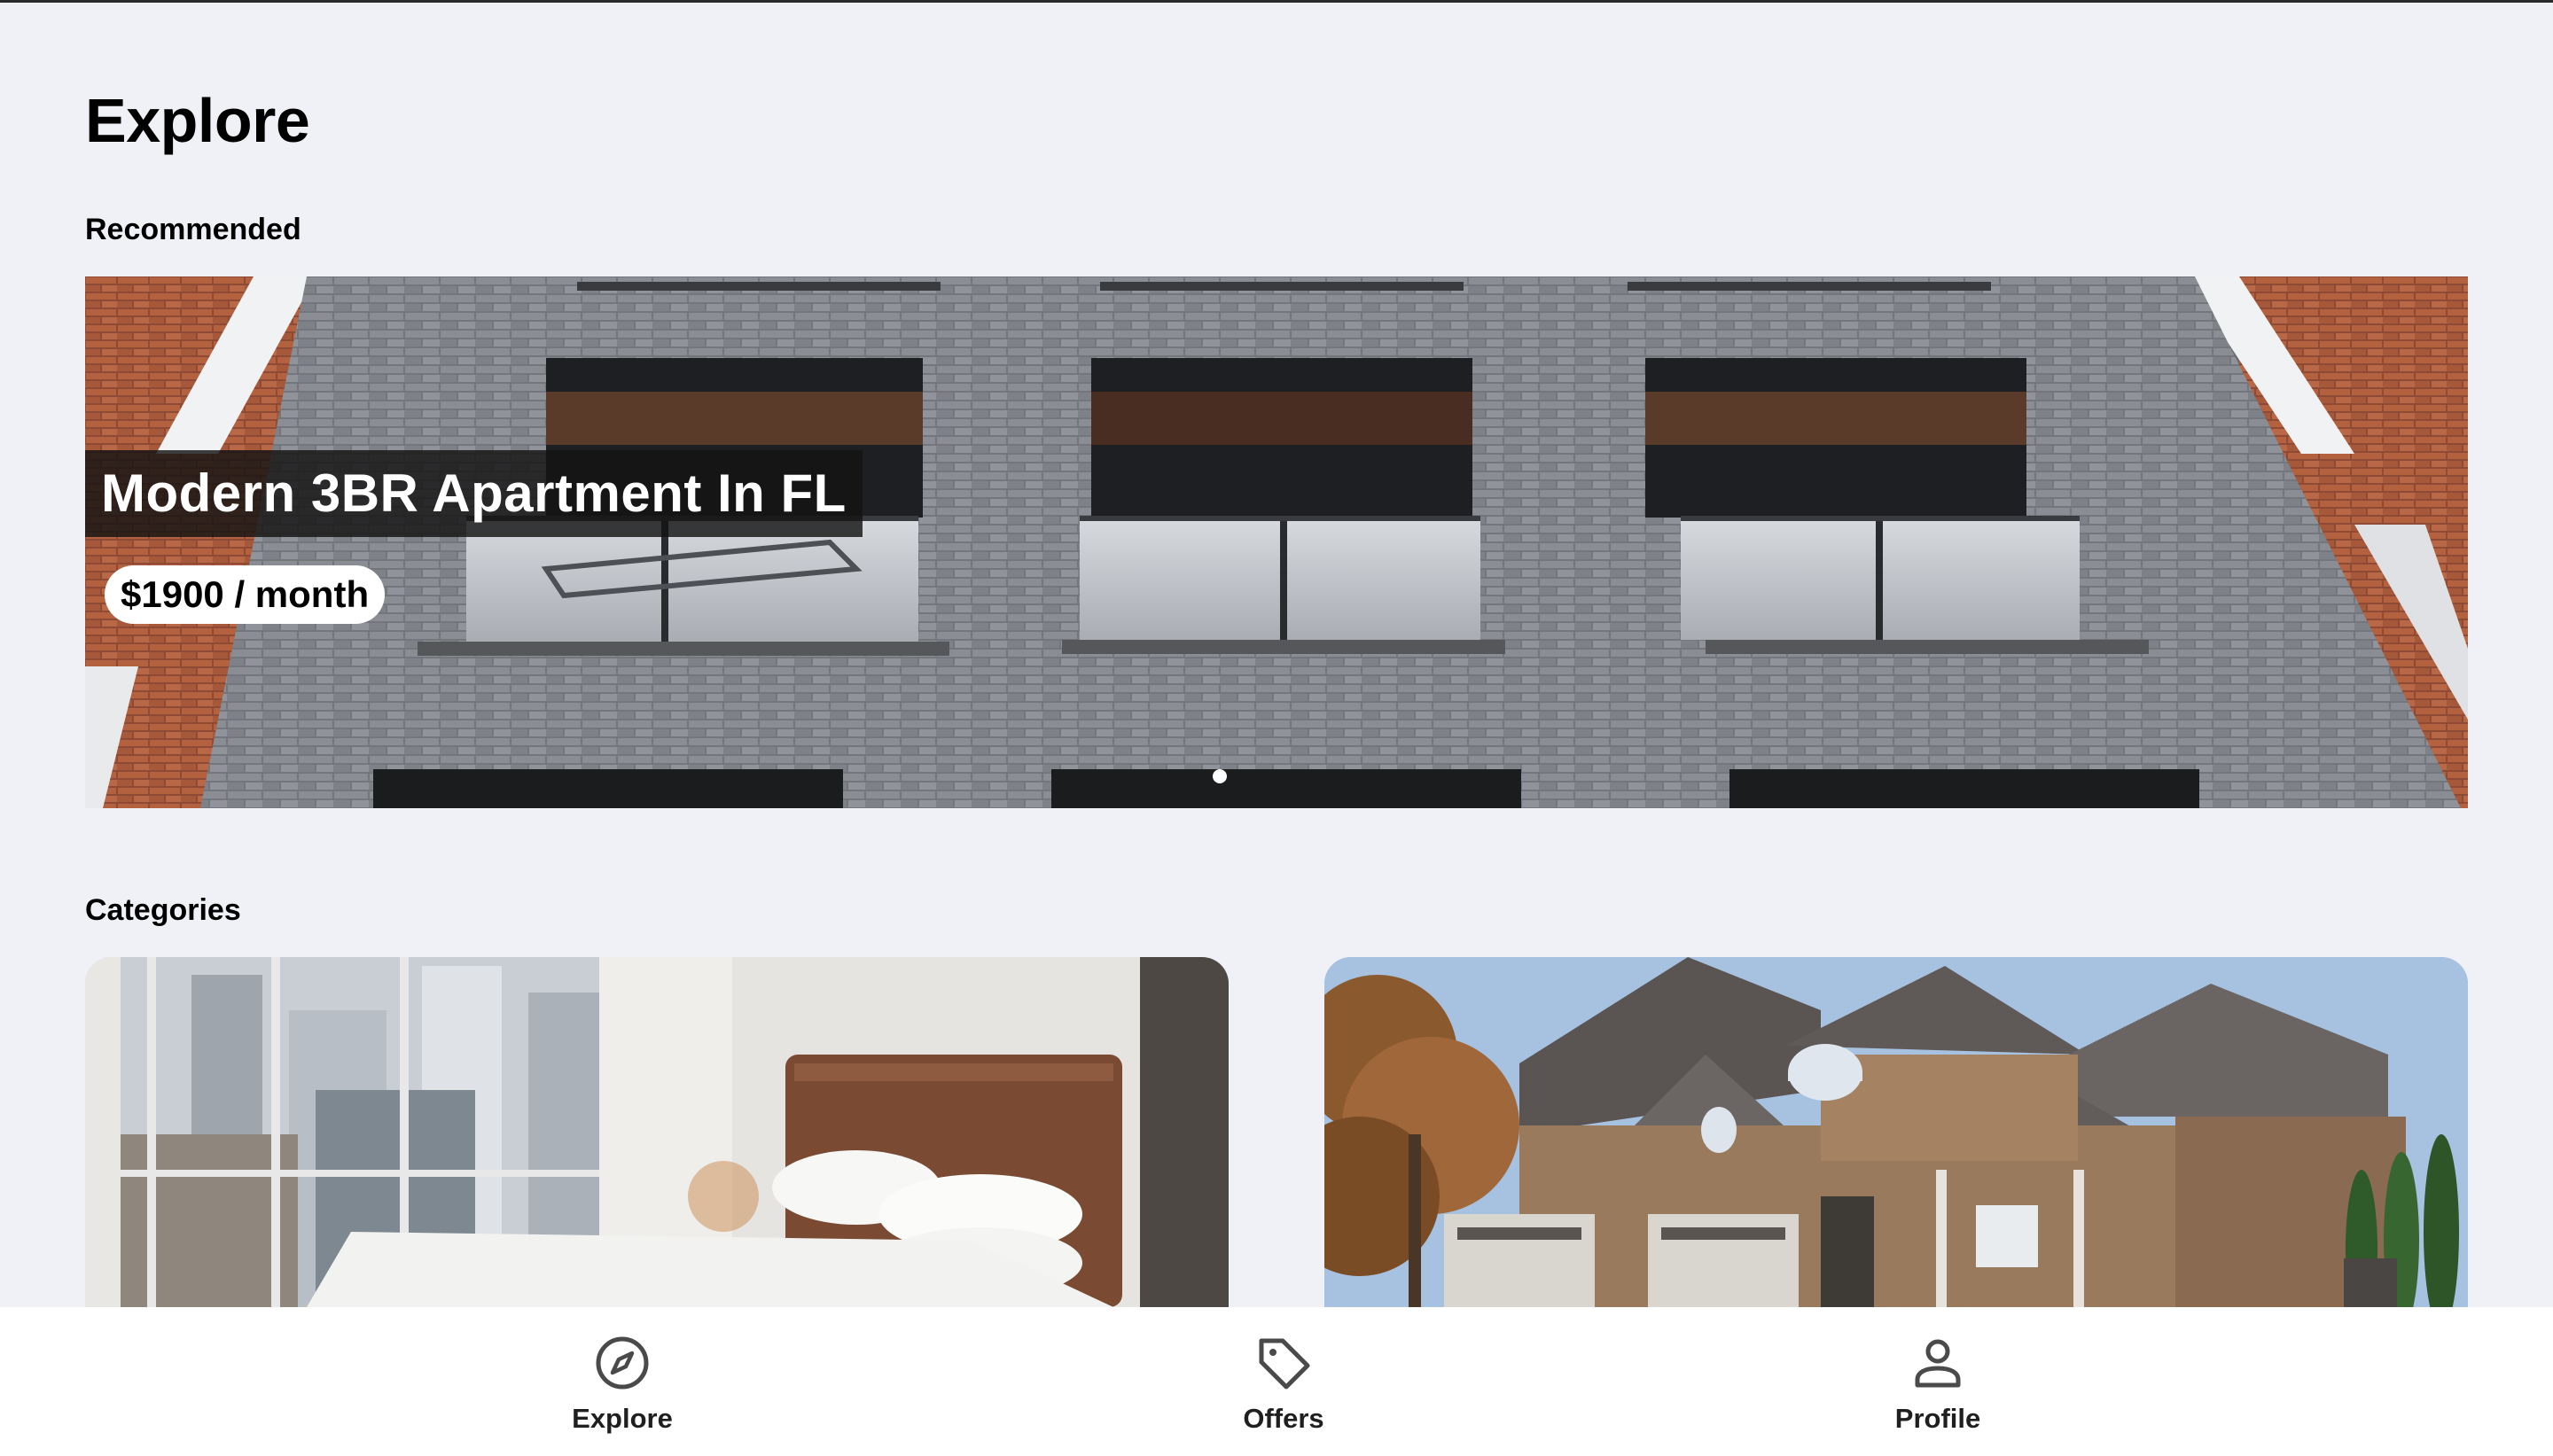 Image resolution: width=2553 pixels, height=1456 pixels. I want to click on tag-icon, so click(1284, 1364).